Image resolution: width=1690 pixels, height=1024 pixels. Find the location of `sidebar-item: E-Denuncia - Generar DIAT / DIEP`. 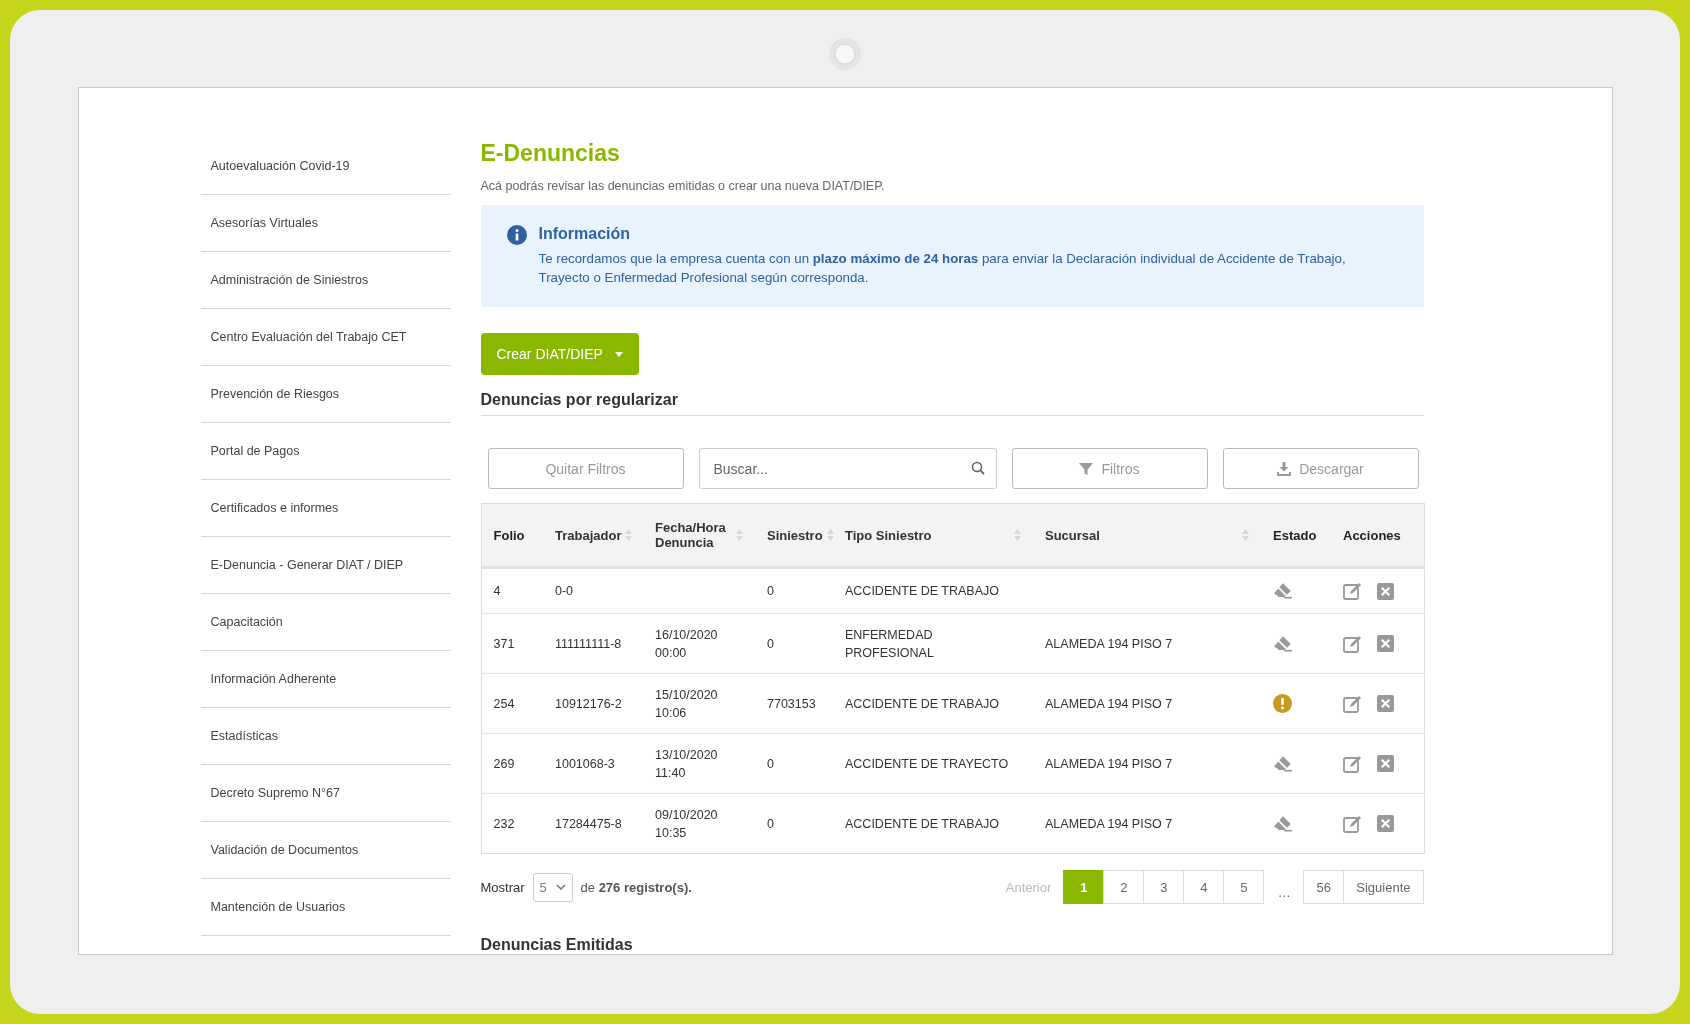

sidebar-item: E-Denuncia - Generar DIAT / DIEP is located at coordinates (325, 565).